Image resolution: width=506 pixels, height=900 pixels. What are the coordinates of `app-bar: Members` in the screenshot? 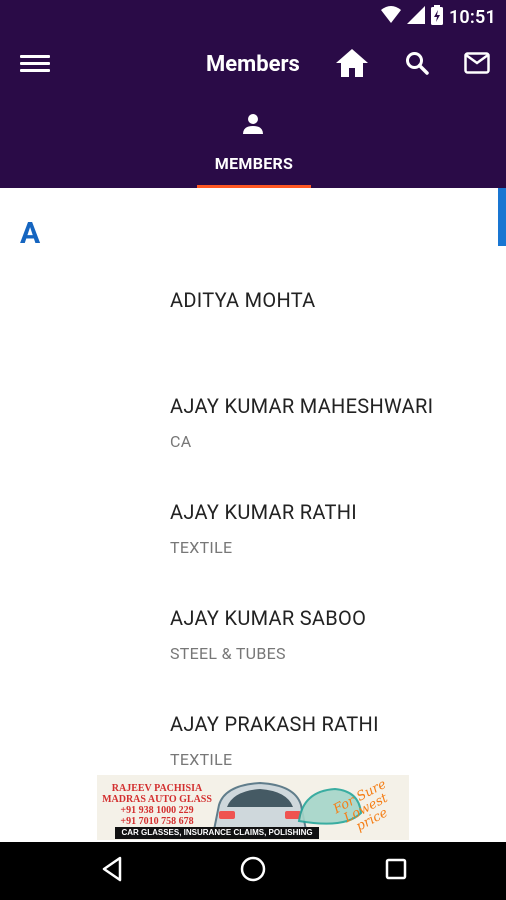 It's located at (253, 65).